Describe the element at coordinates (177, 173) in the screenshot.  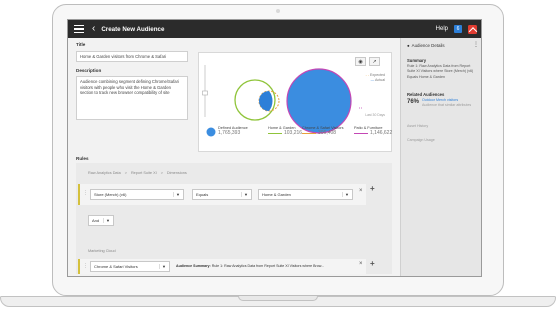
I see `breadcrumb-dimensions: Dimensions` at that location.